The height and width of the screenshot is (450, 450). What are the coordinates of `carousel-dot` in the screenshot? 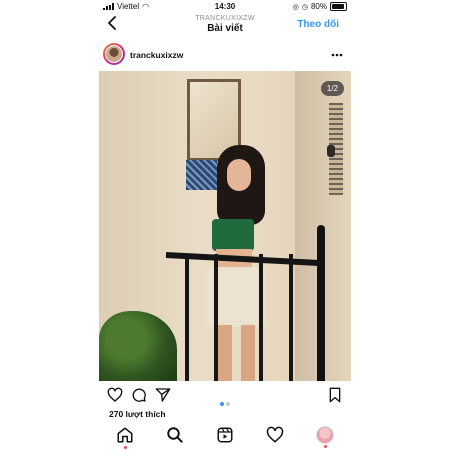 It's located at (228, 404).